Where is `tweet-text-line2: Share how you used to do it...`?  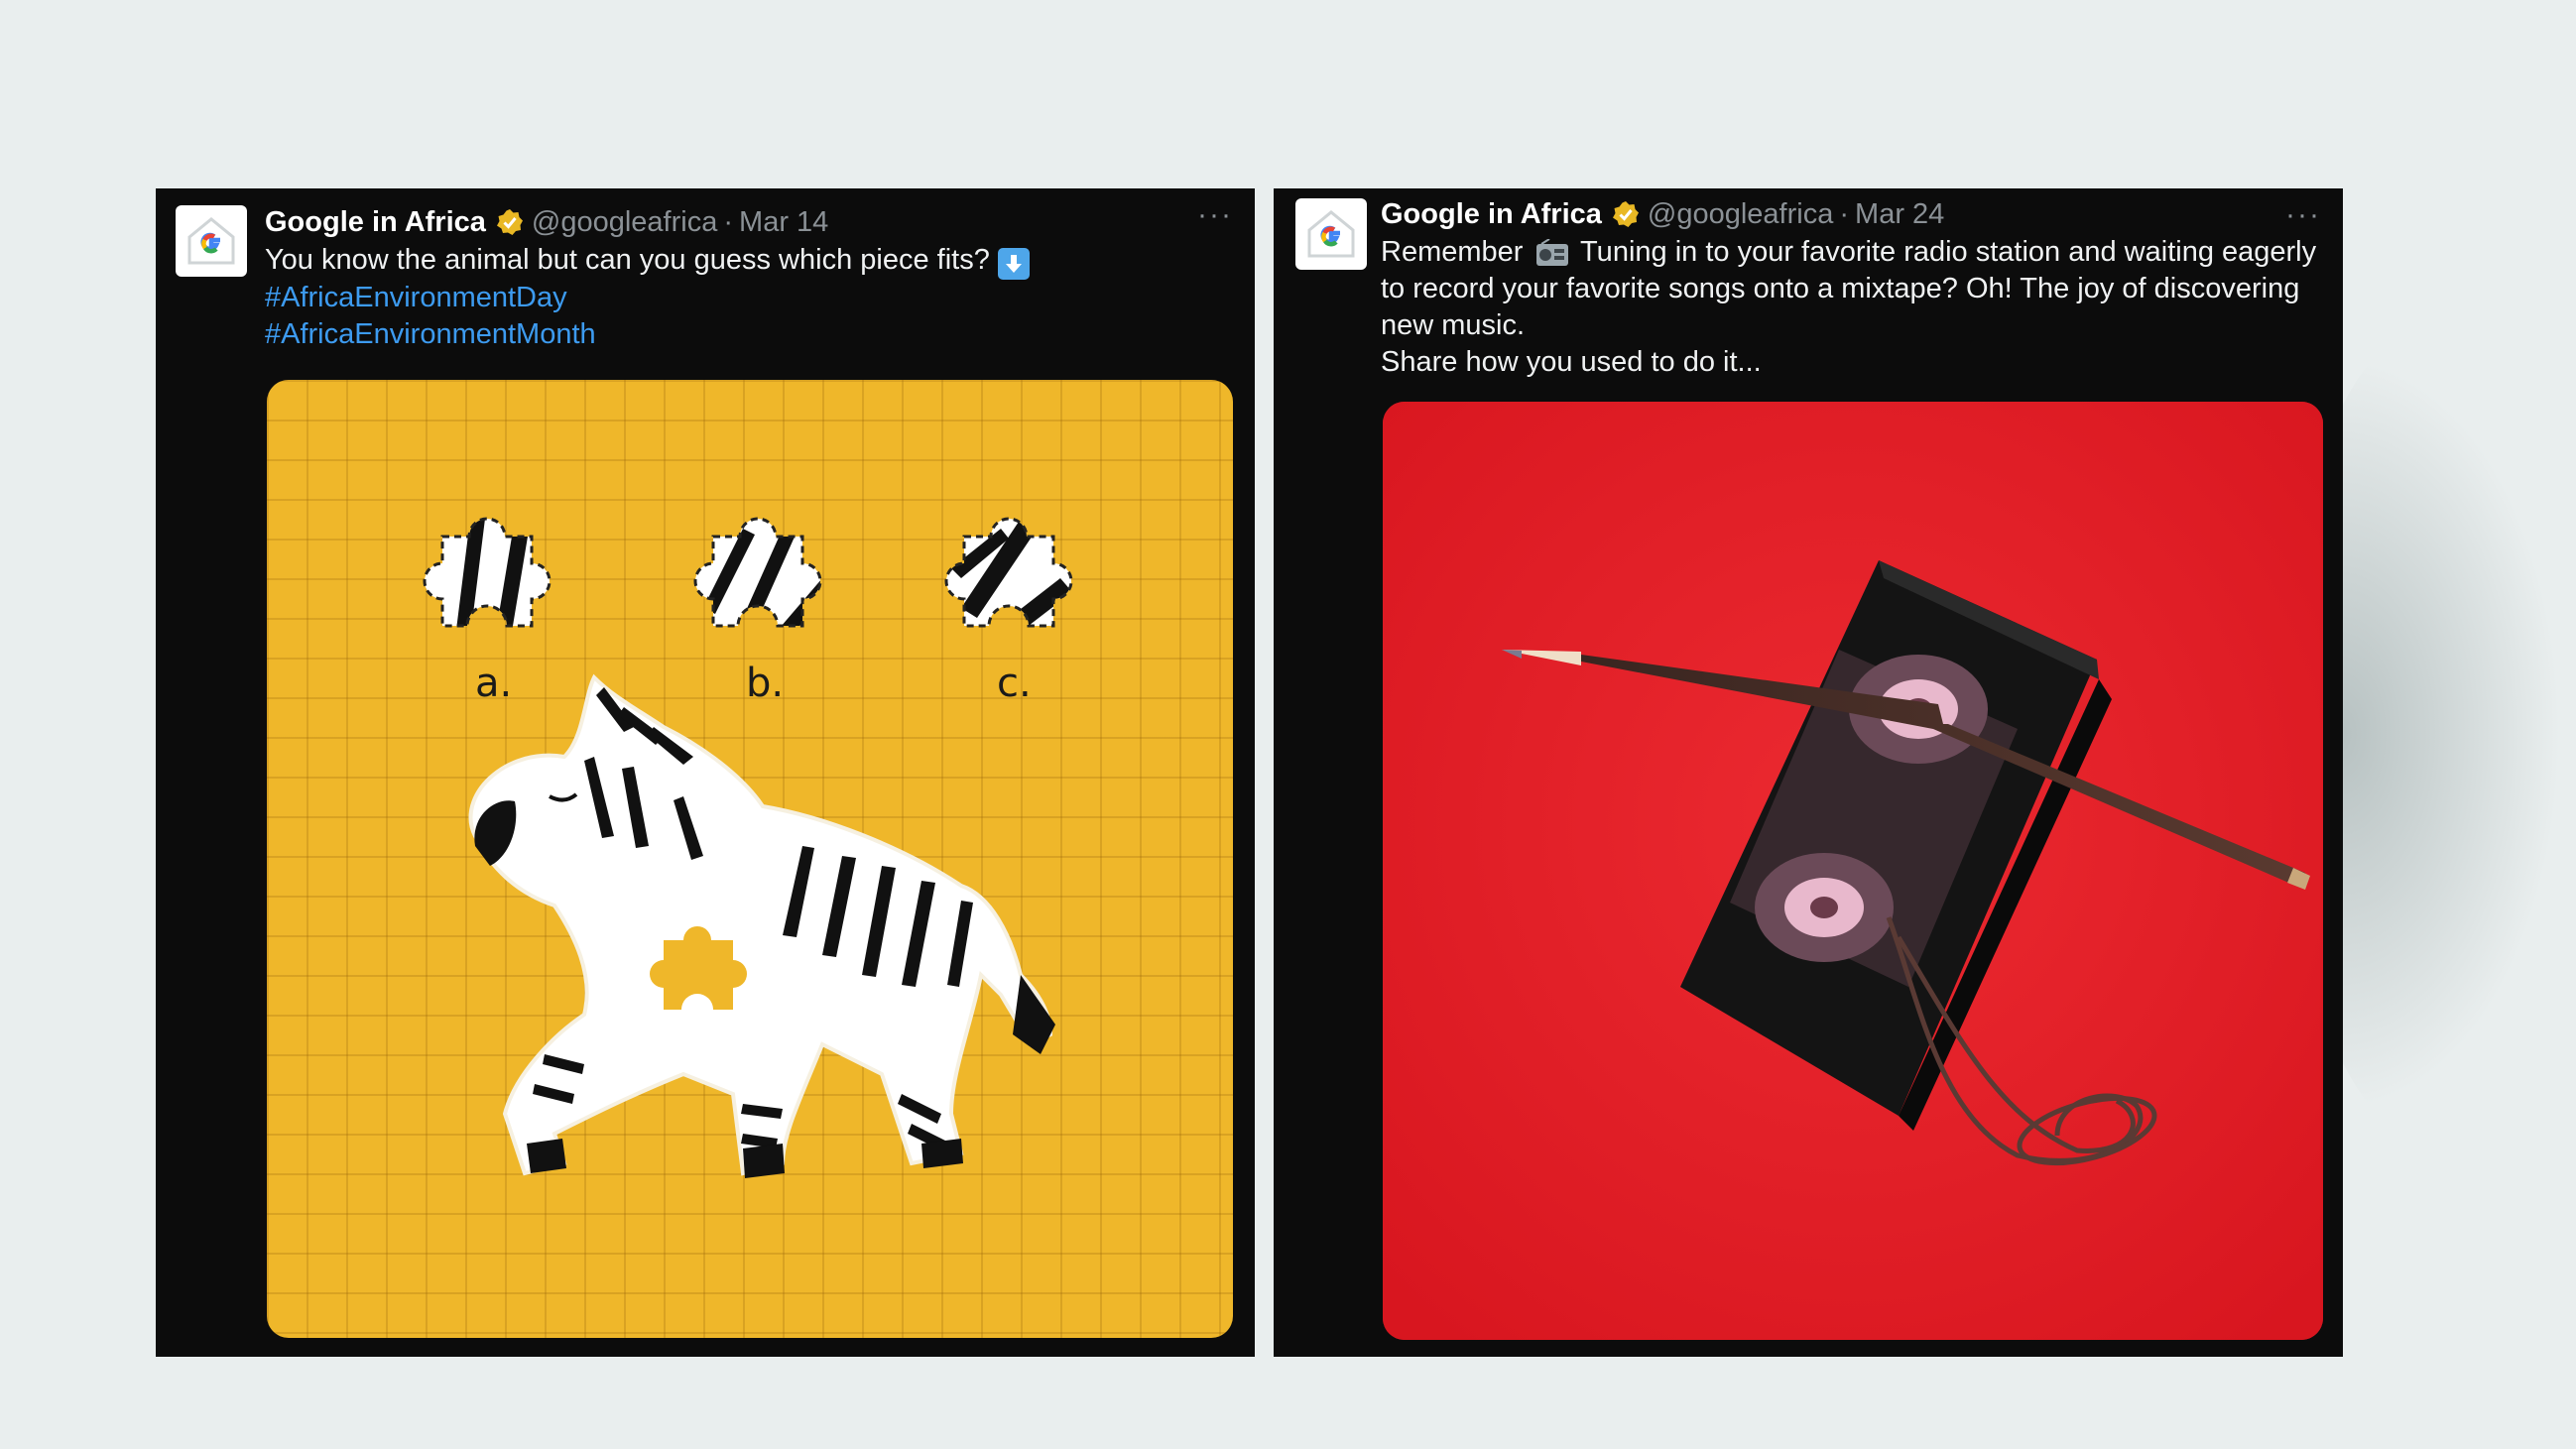
tweet-text-line2: Share how you used to do it... is located at coordinates (1571, 362).